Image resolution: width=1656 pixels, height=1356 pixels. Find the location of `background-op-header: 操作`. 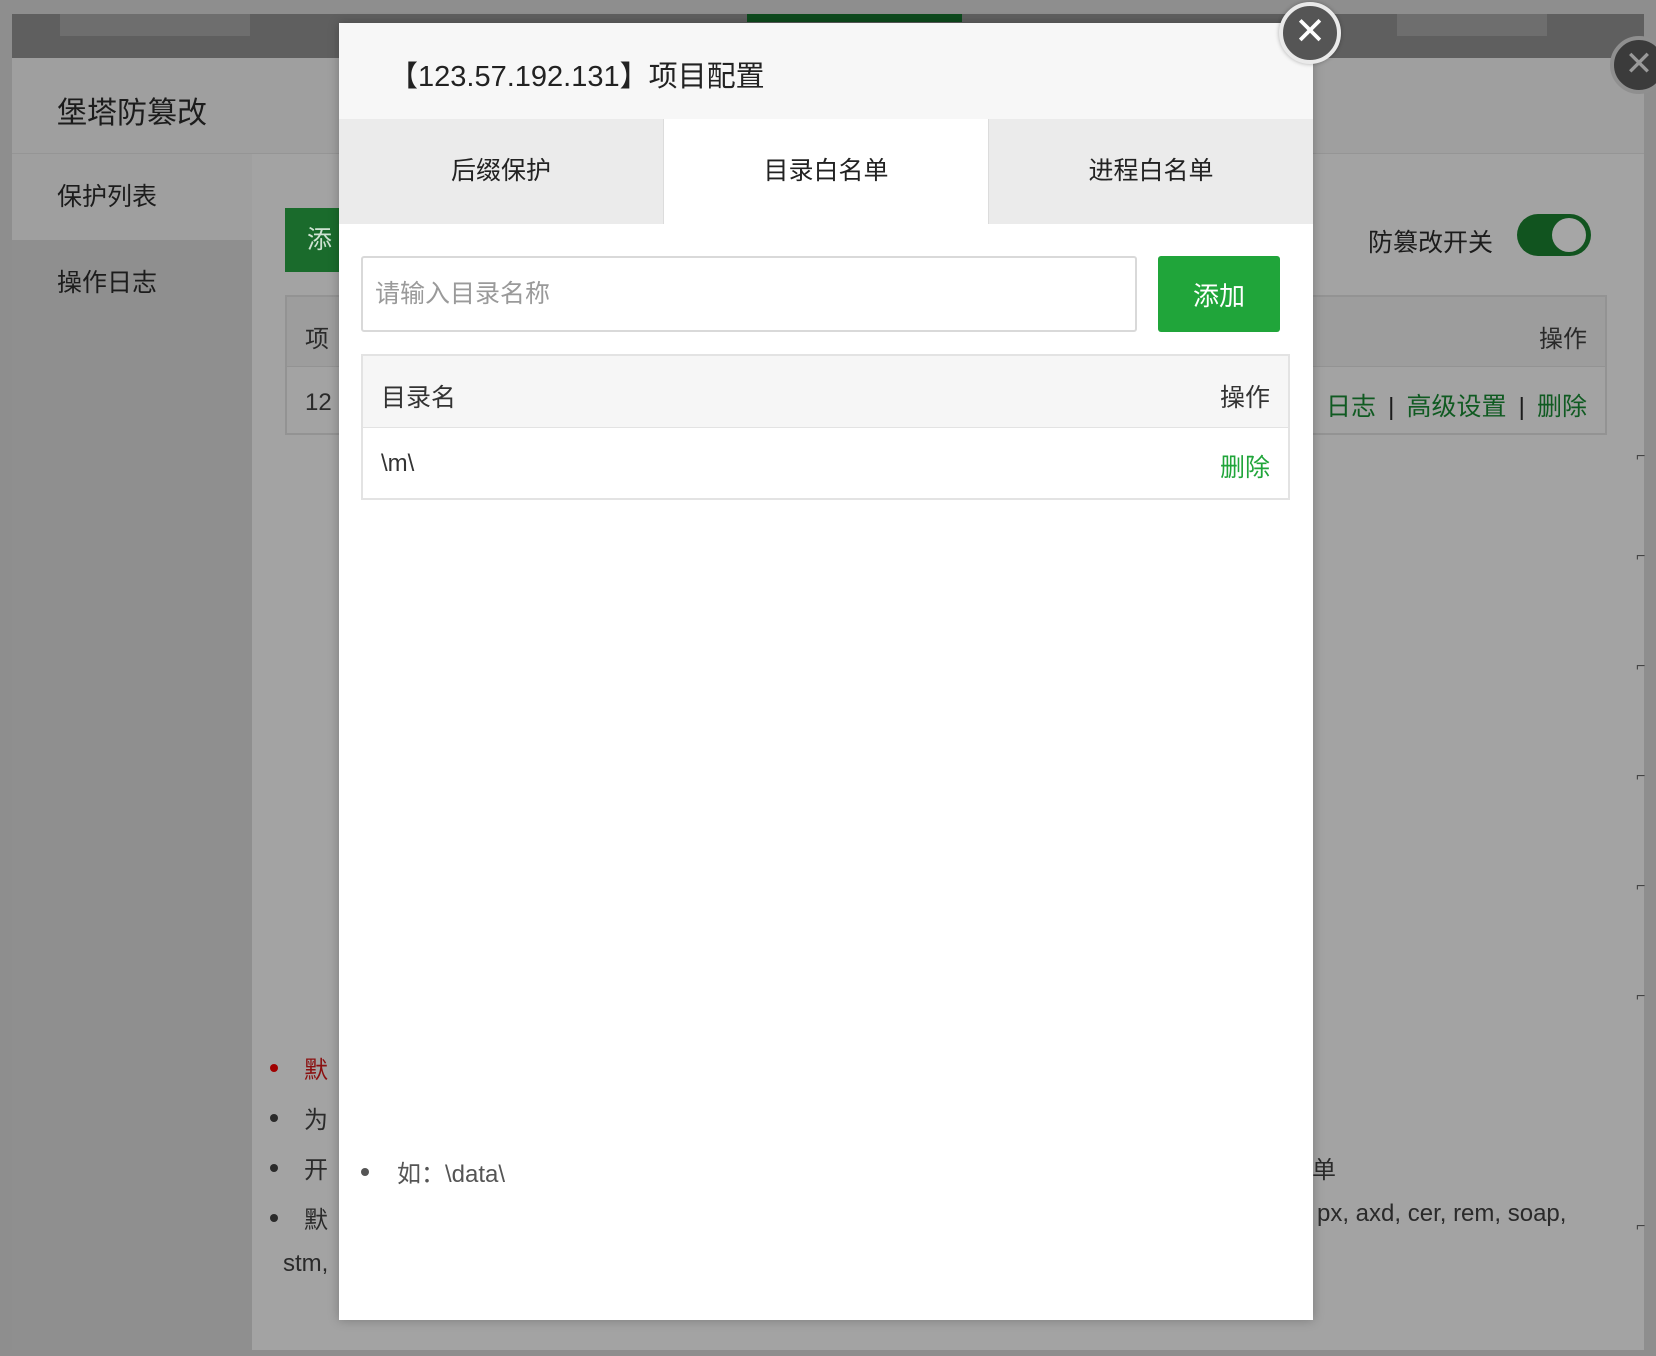

background-op-header: 操作 is located at coordinates (1563, 339).